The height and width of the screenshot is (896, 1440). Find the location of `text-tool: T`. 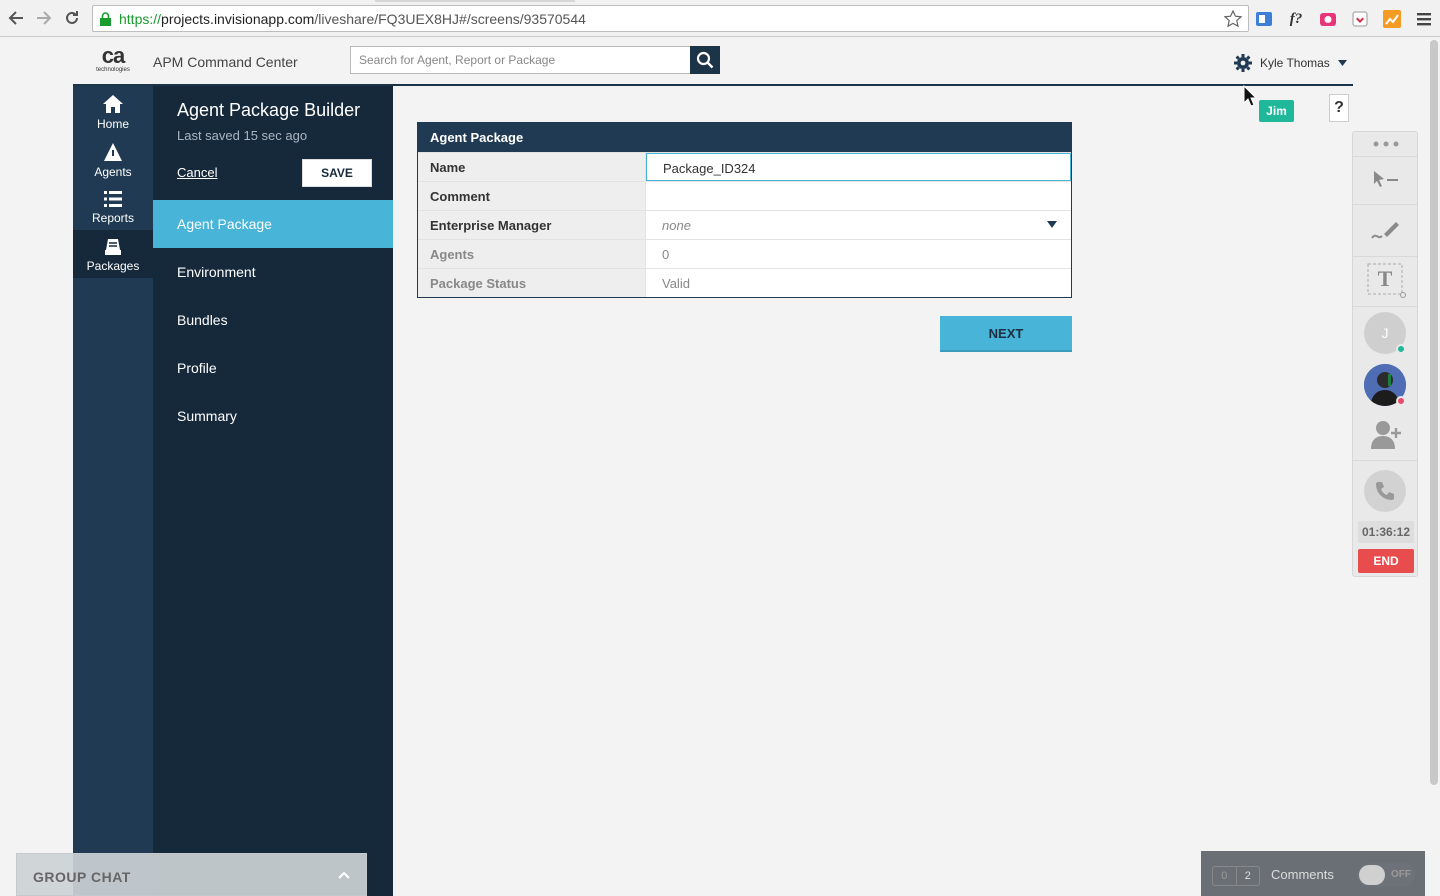

text-tool: T is located at coordinates (1386, 280).